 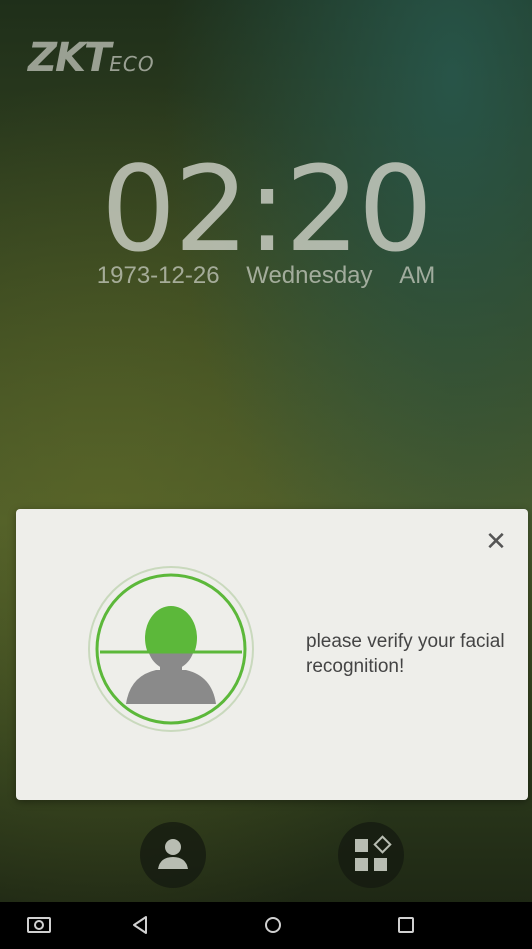 I want to click on date-text: 1973-12-26, so click(x=158, y=275).